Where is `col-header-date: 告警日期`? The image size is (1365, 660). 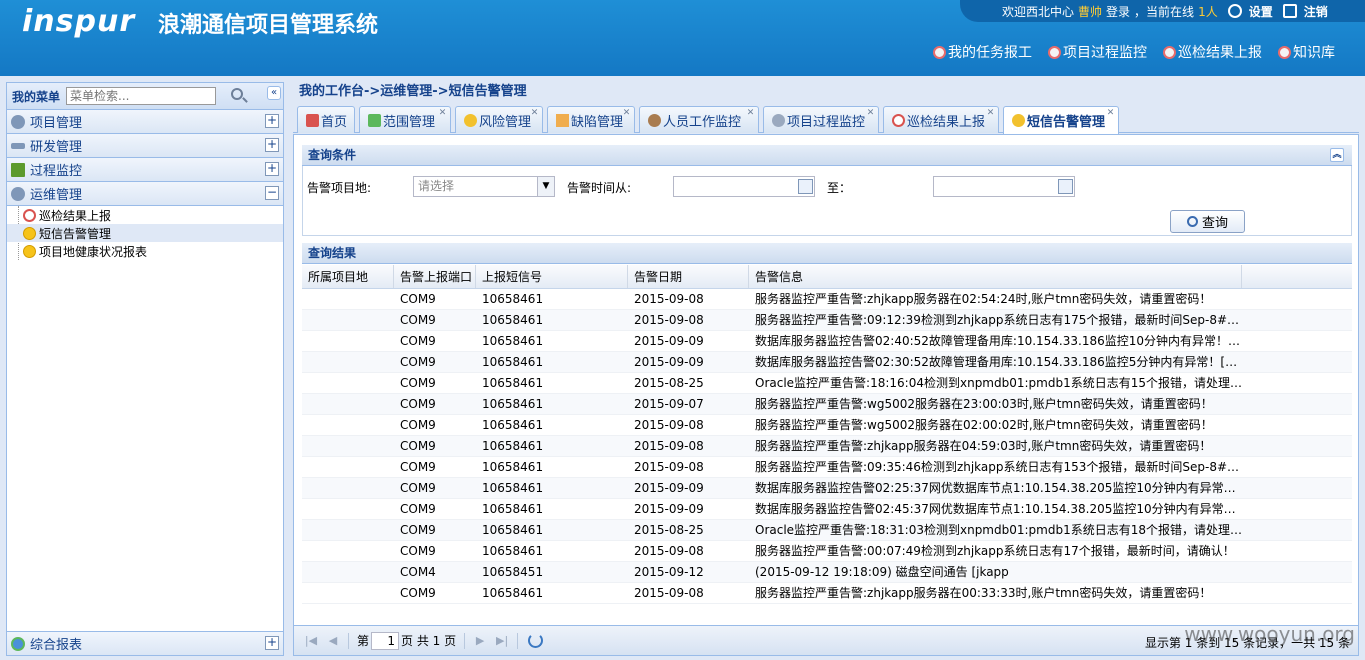
col-header-date: 告警日期 is located at coordinates (688, 276).